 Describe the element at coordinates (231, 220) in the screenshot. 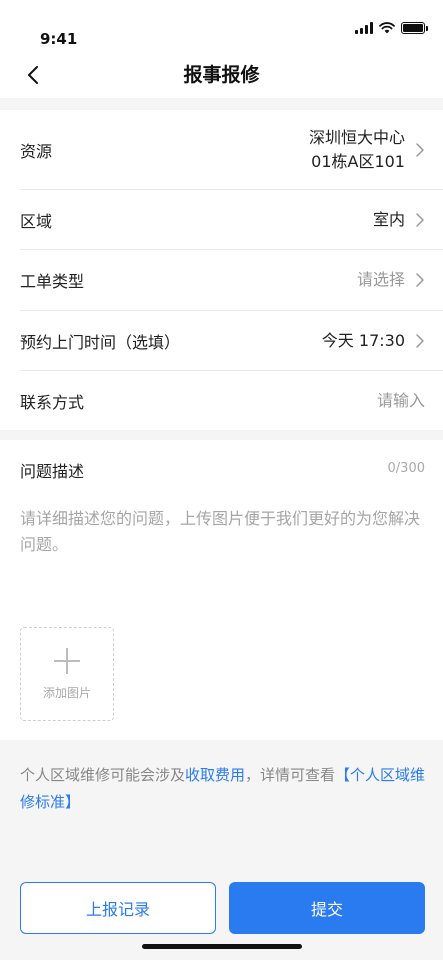

I see `area-row: 区域 室内` at that location.